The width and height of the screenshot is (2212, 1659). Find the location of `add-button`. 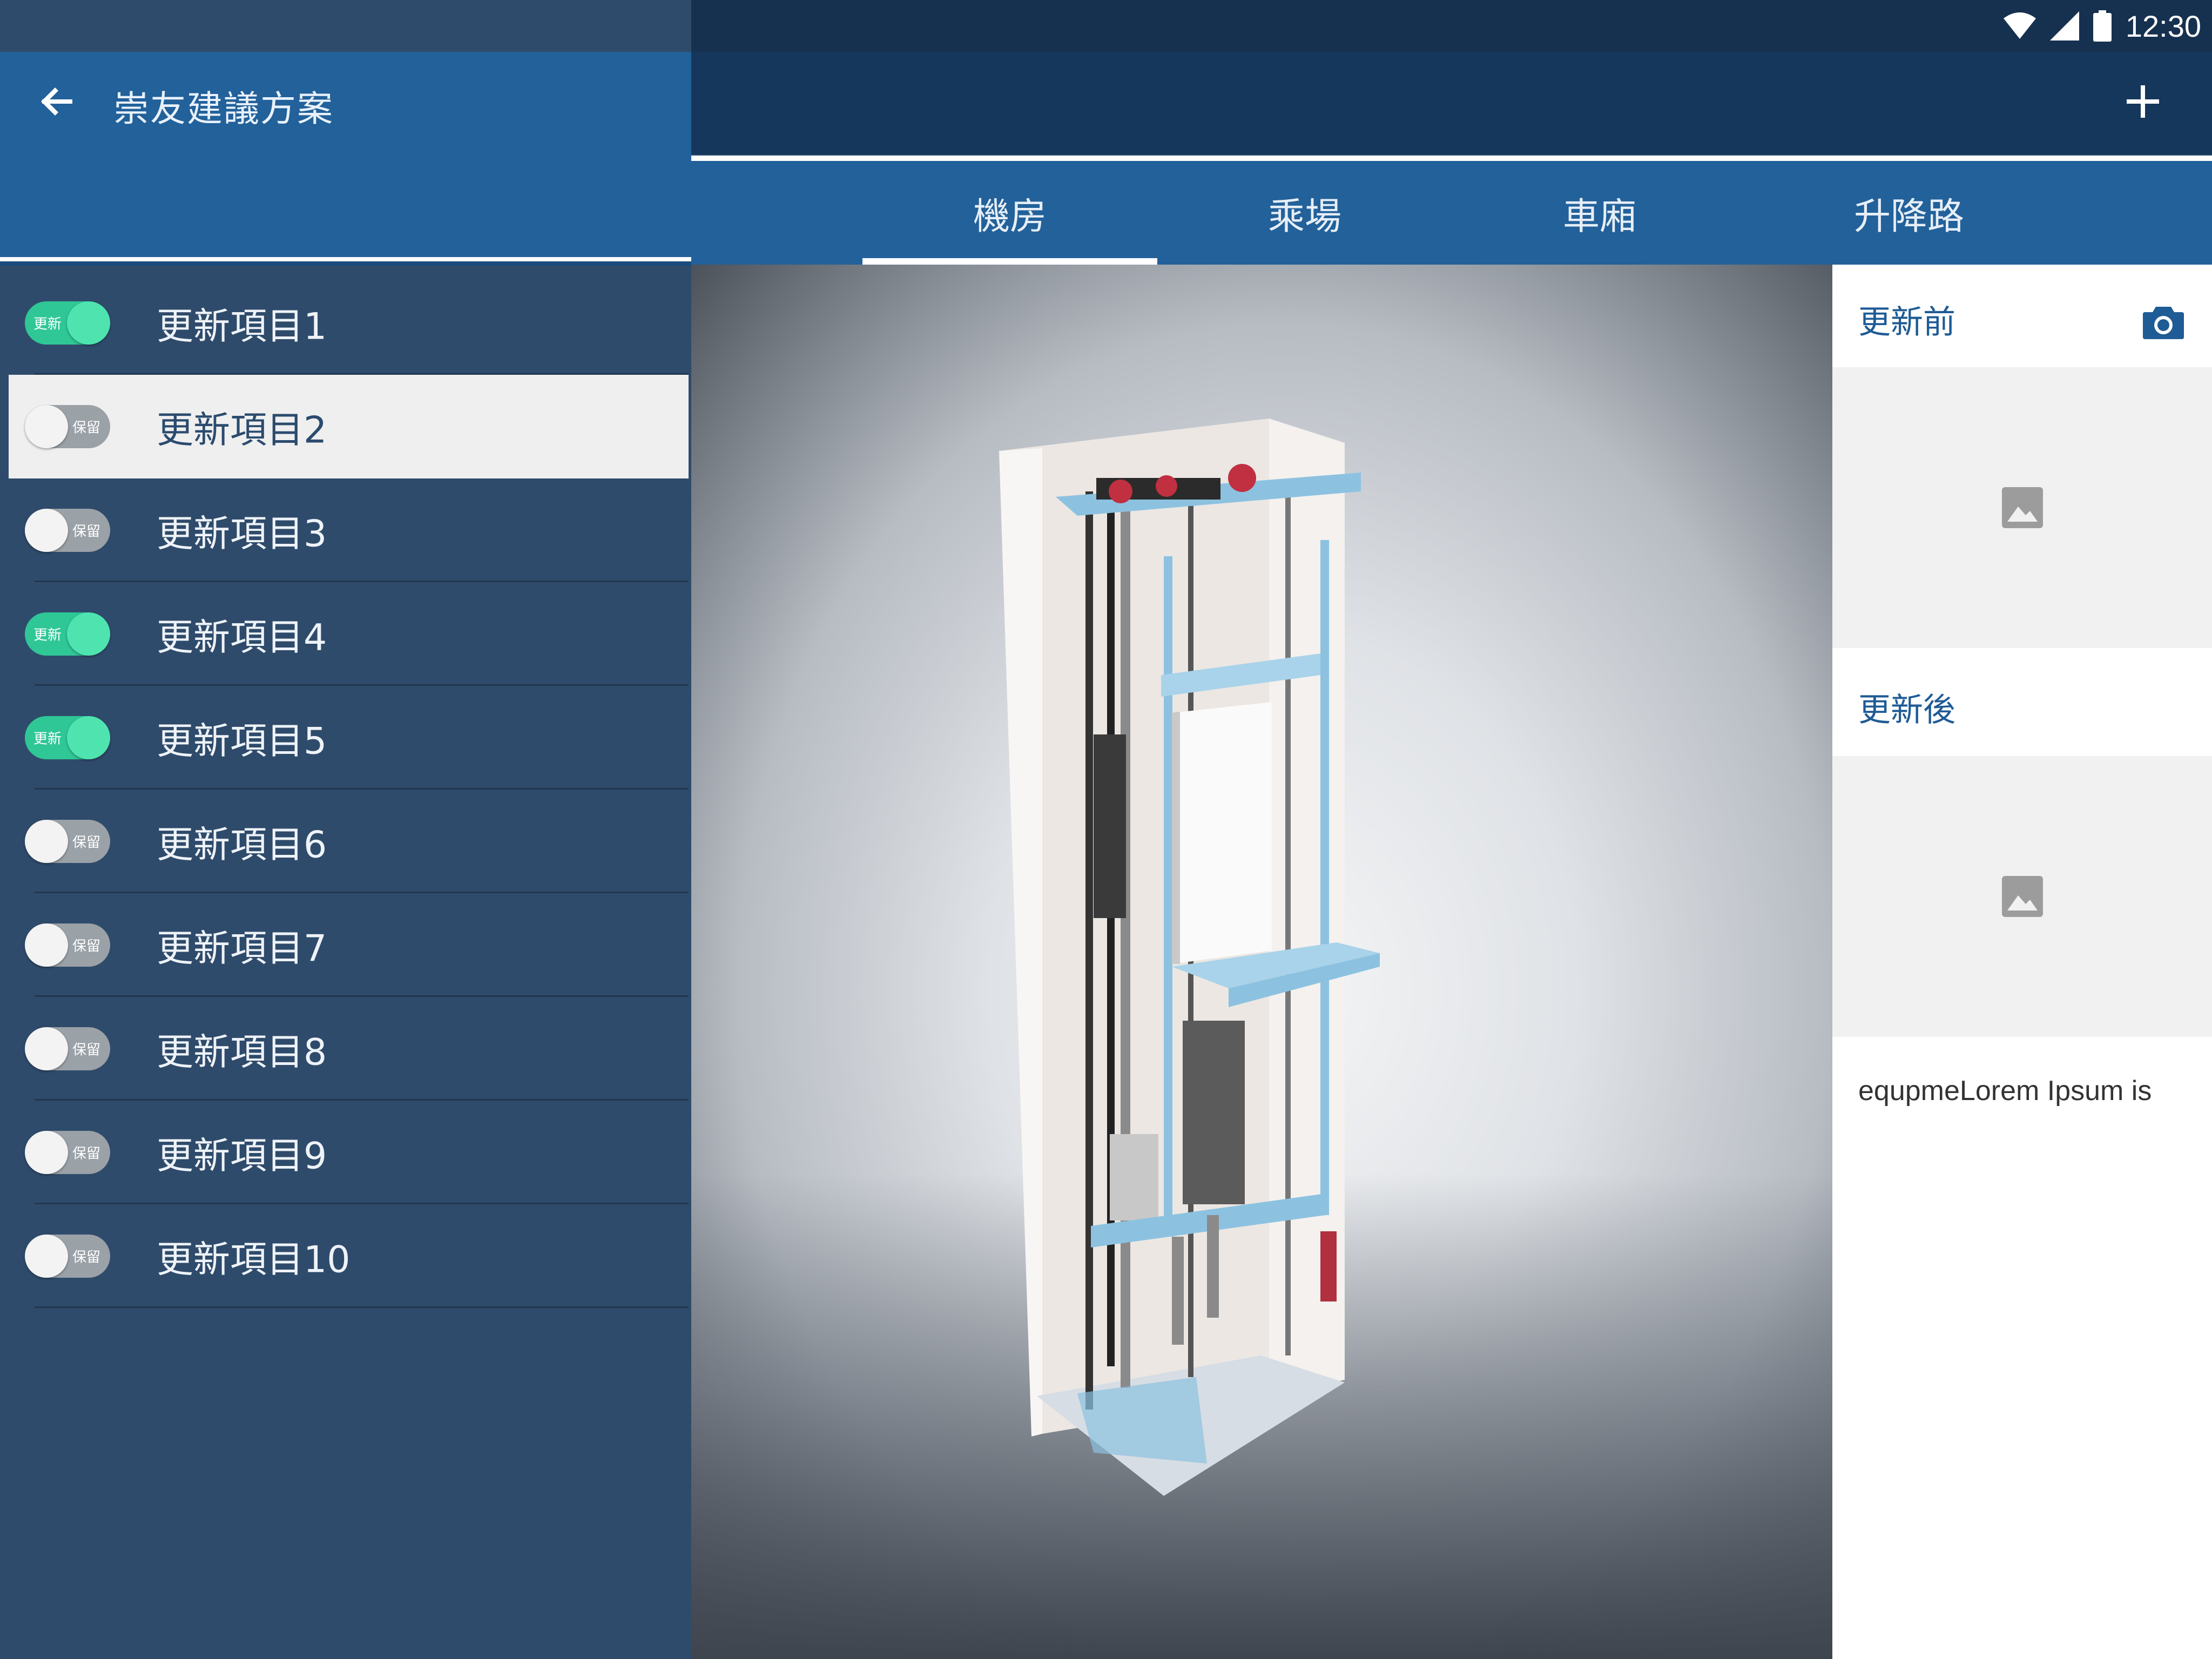

add-button is located at coordinates (2143, 101).